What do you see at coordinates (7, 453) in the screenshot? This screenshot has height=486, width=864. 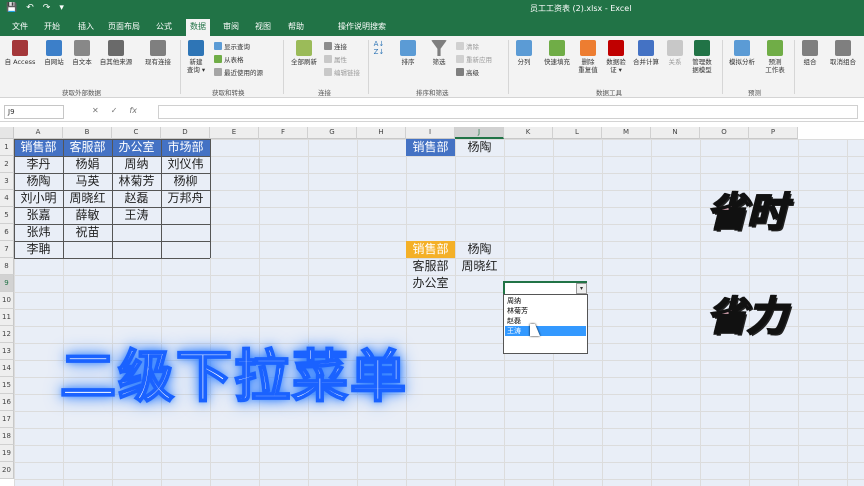 I see `row-header-19: 19` at bounding box center [7, 453].